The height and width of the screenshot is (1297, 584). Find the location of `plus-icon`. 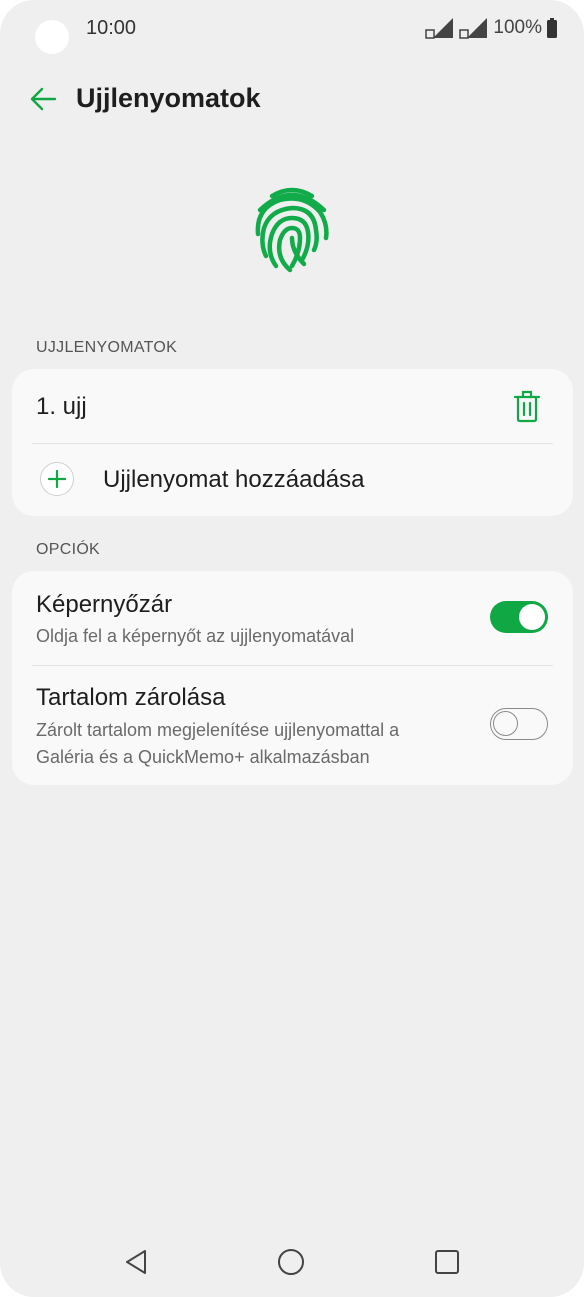

plus-icon is located at coordinates (57, 479).